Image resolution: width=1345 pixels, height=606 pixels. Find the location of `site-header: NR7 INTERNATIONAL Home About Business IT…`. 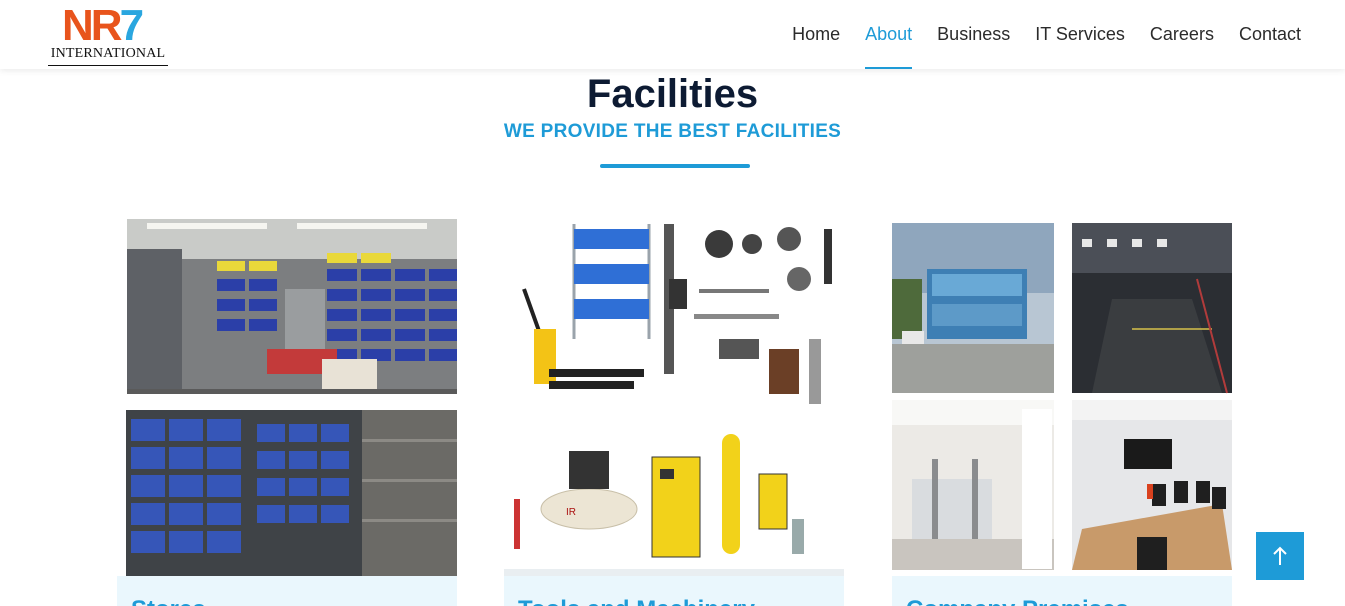

site-header: NR7 INTERNATIONAL Home About Business IT… is located at coordinates (672, 34).